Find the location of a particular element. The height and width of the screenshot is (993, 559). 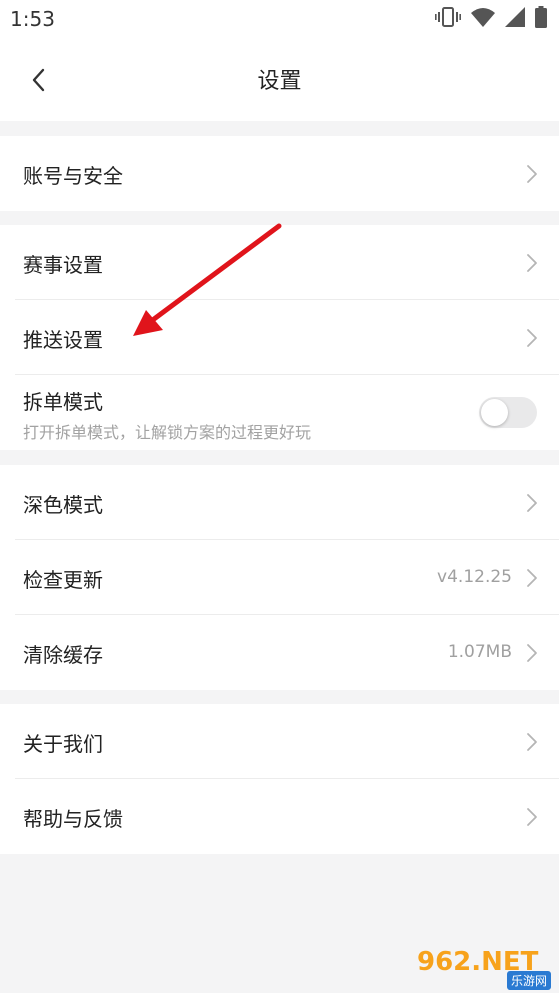

vibrate-icon is located at coordinates (448, 19).